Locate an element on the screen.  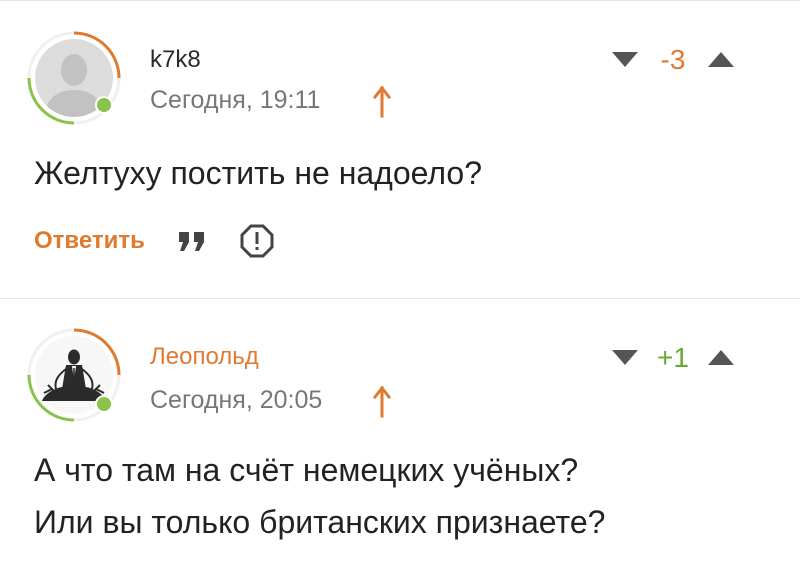
comment-text: Желтуху постить не надоело? is located at coordinates (258, 173).